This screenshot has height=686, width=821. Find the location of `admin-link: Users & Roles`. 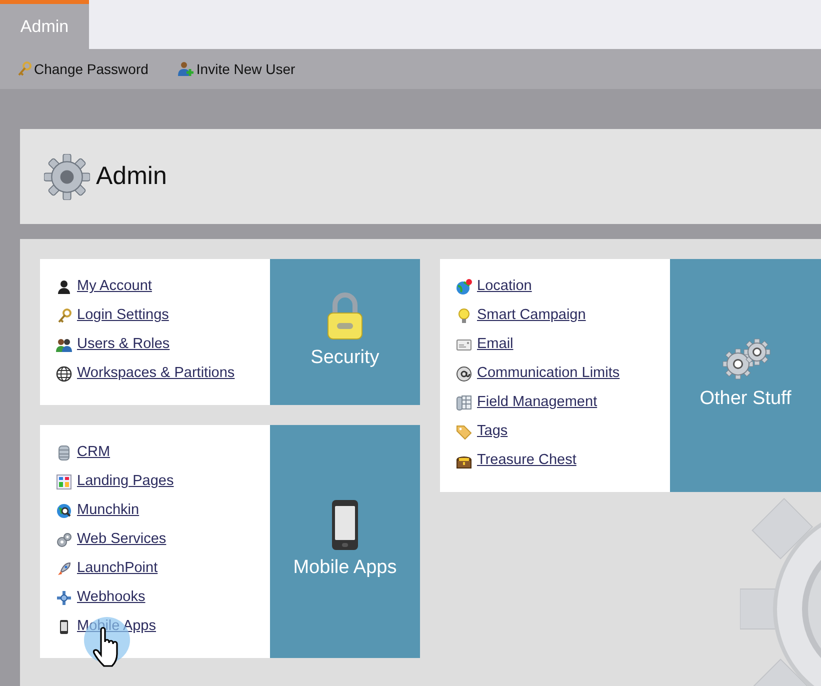

admin-link: Users & Roles is located at coordinates (123, 345).